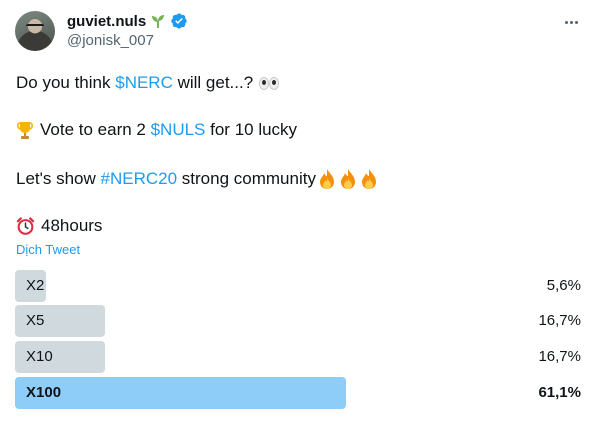 This screenshot has height=425, width=605. Describe the element at coordinates (563, 285) in the screenshot. I see `poll-option-percent: 5,6%` at that location.